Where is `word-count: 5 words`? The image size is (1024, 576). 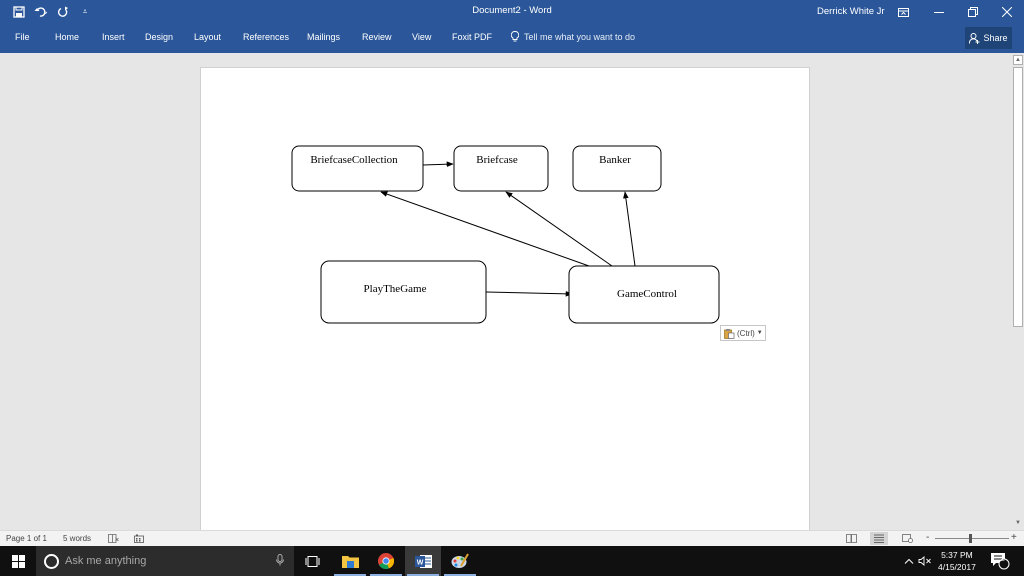
word-count: 5 words is located at coordinates (77, 538).